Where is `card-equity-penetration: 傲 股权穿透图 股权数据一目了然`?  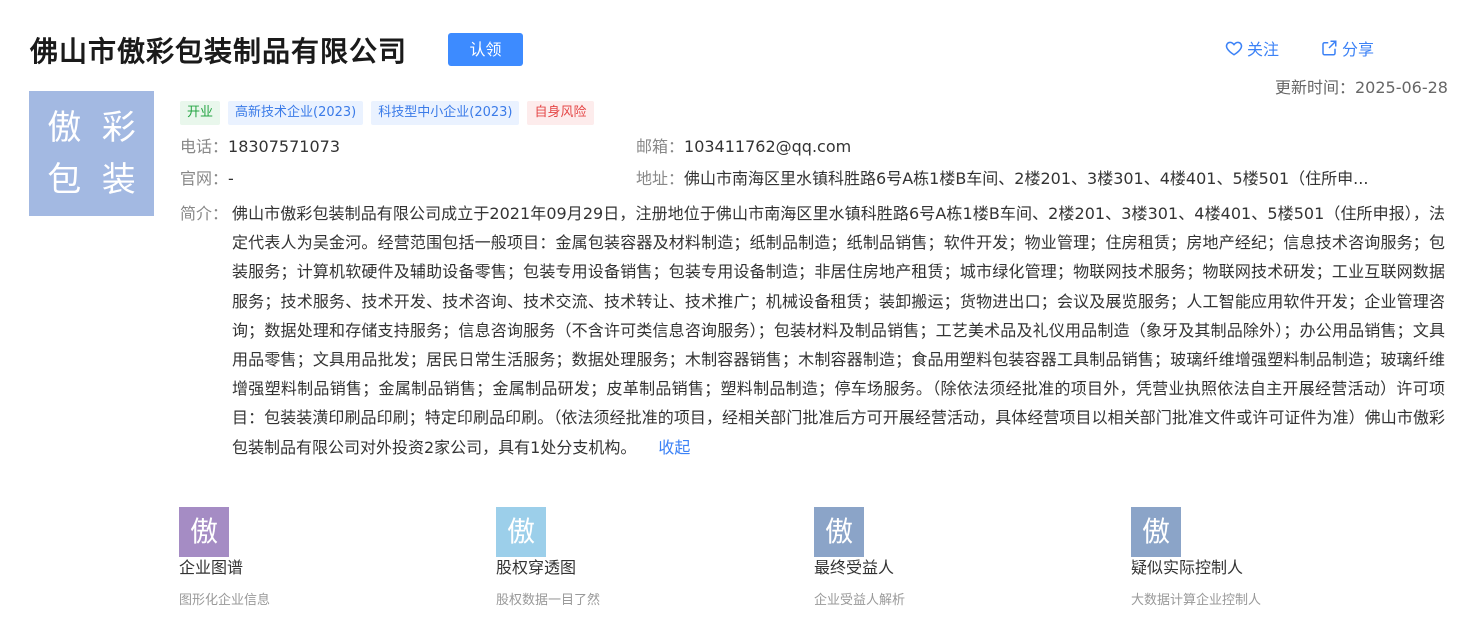
card-equity-penetration: 傲 股权穿透图 股权数据一目了然 is located at coordinates (616, 557).